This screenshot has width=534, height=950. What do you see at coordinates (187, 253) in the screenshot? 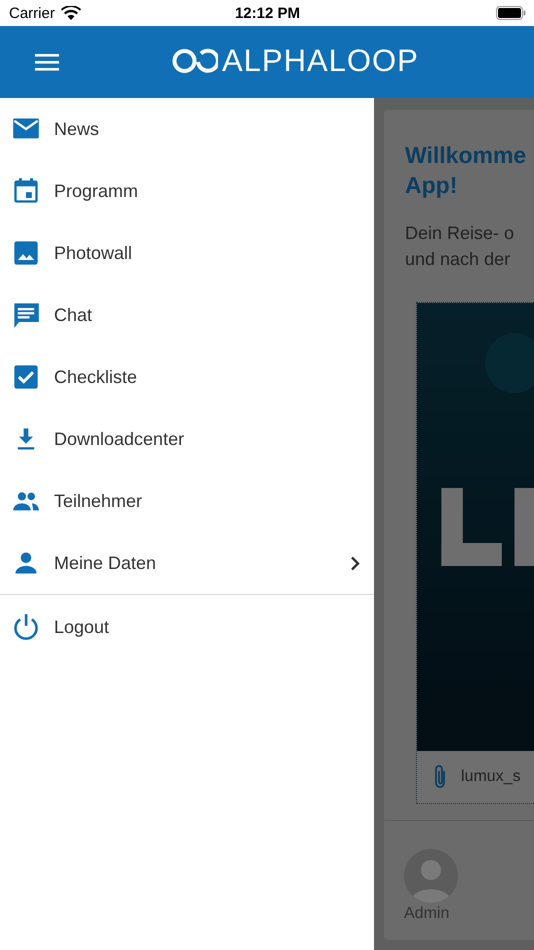
I see `menu-item: Photowall` at bounding box center [187, 253].